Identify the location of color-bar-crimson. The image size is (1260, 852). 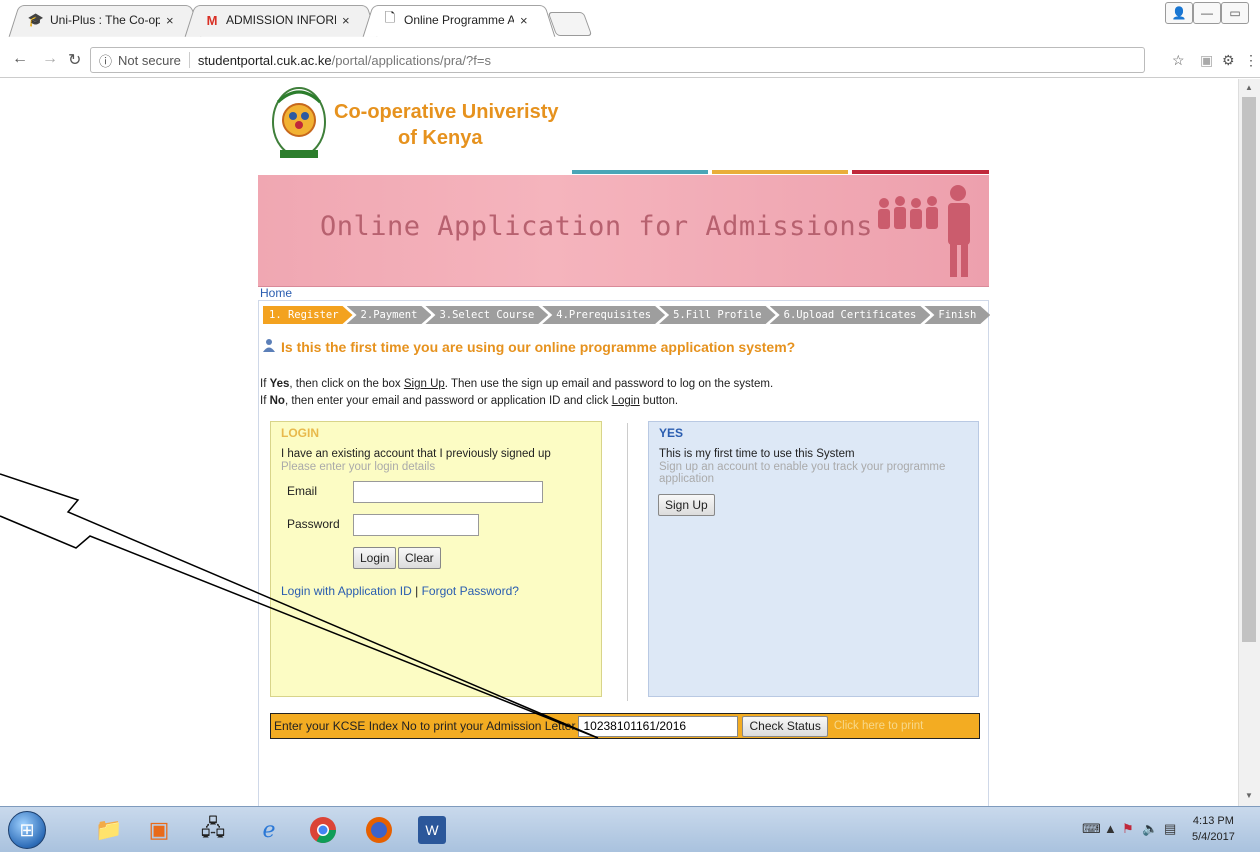
(920, 172).